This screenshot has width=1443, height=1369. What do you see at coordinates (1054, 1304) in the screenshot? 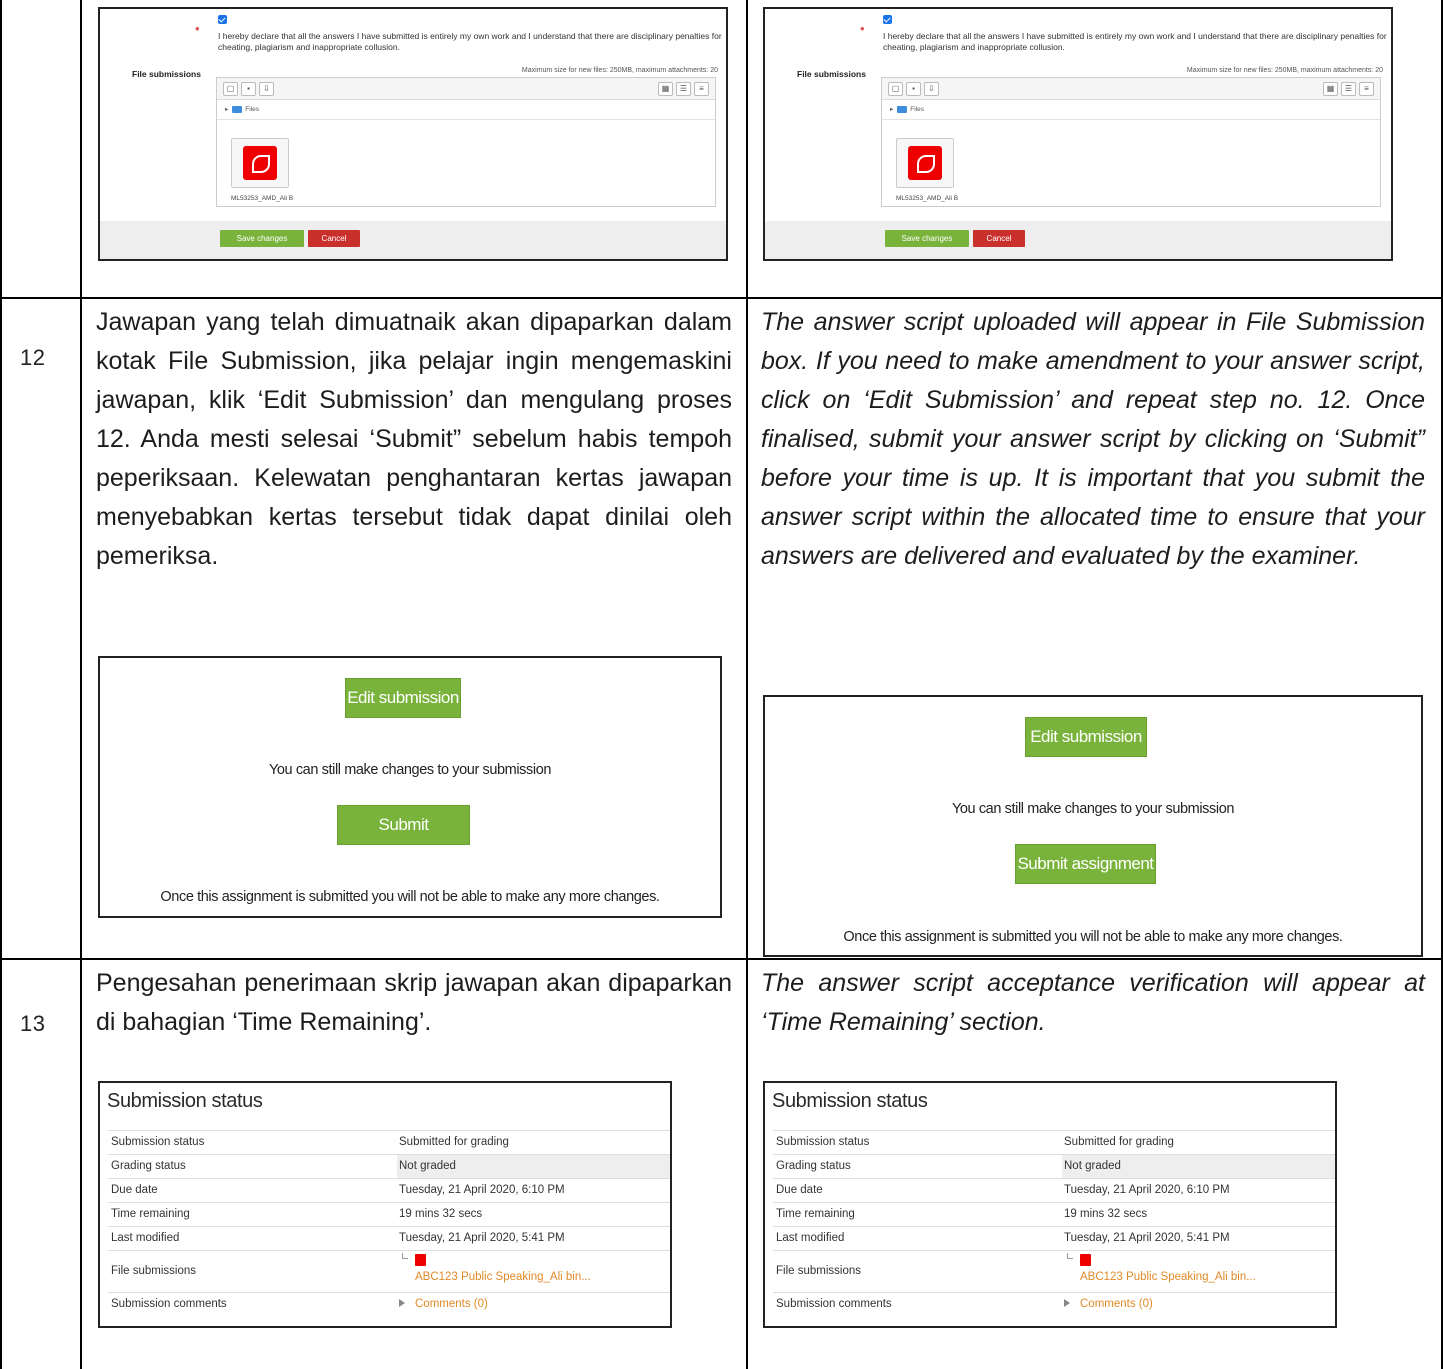
I see `status-row: Submission comments Comments (0)` at bounding box center [1054, 1304].